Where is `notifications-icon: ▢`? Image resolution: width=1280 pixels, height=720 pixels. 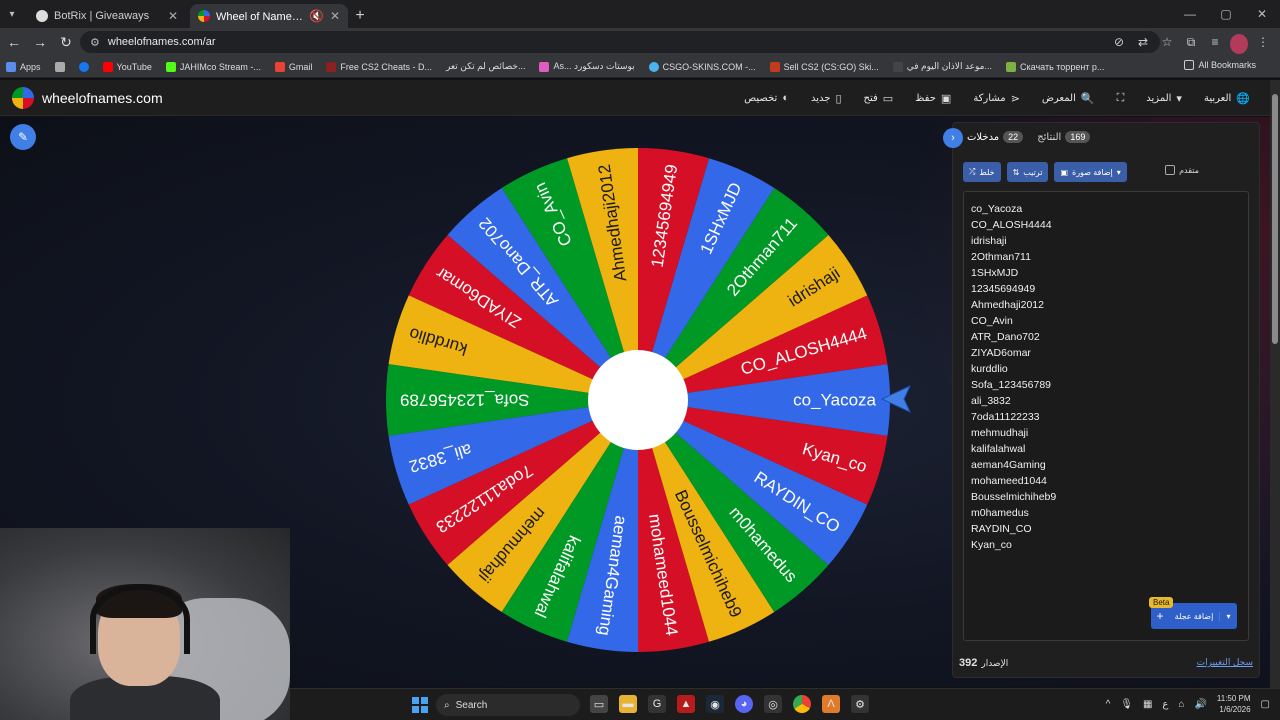 notifications-icon: ▢ is located at coordinates (1265, 704).